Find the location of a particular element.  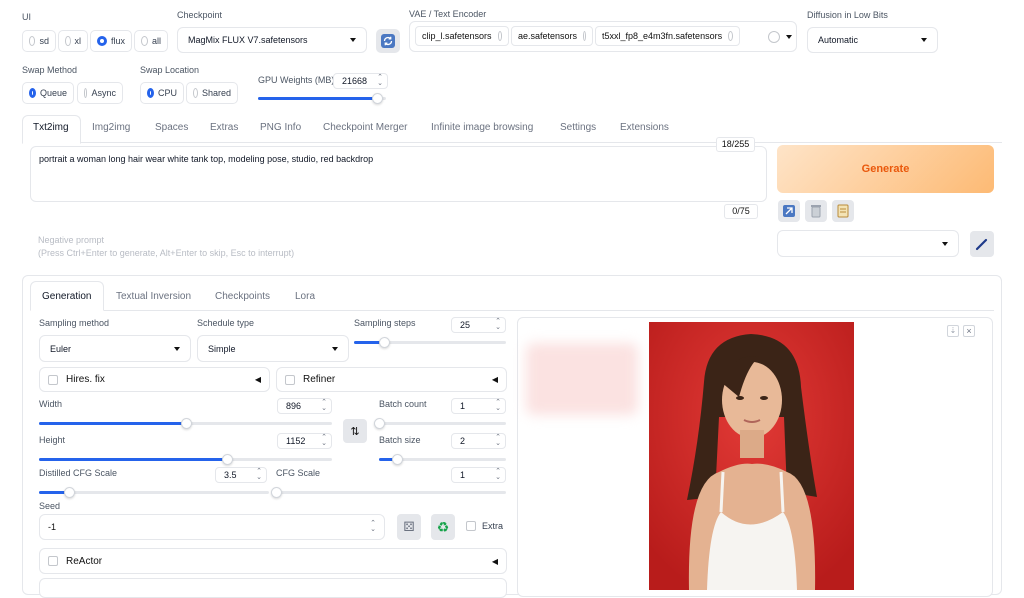

download-icon: ⇣ is located at coordinates (953, 331).